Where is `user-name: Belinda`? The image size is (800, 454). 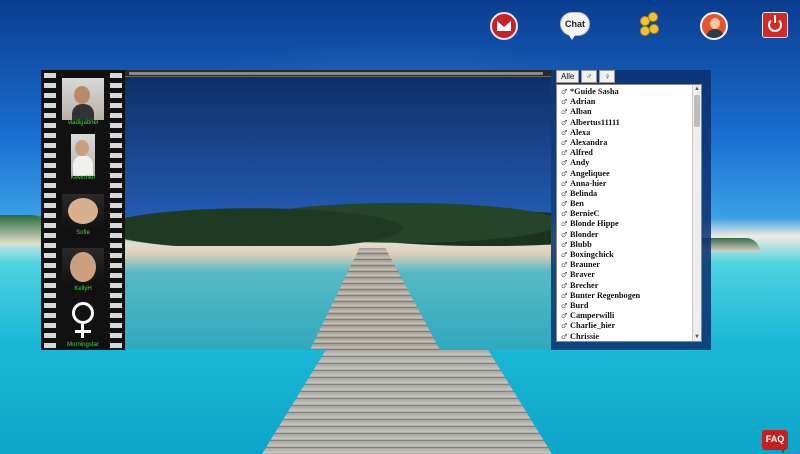 user-name: Belinda is located at coordinates (584, 193).